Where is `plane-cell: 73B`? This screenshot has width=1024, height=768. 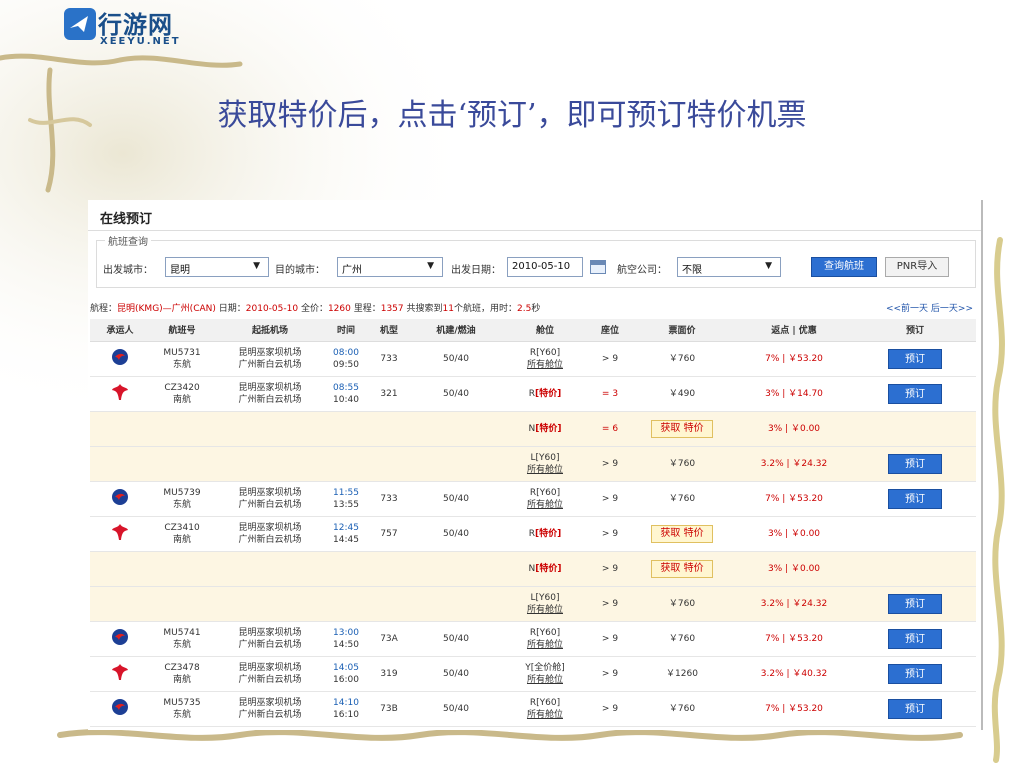 plane-cell: 73B is located at coordinates (389, 709).